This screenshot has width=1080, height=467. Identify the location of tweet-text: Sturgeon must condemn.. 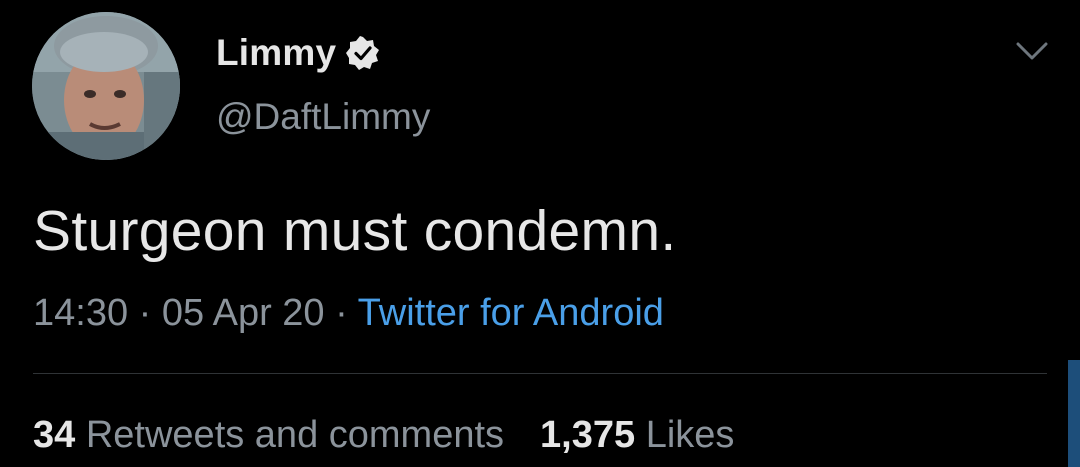
(355, 231).